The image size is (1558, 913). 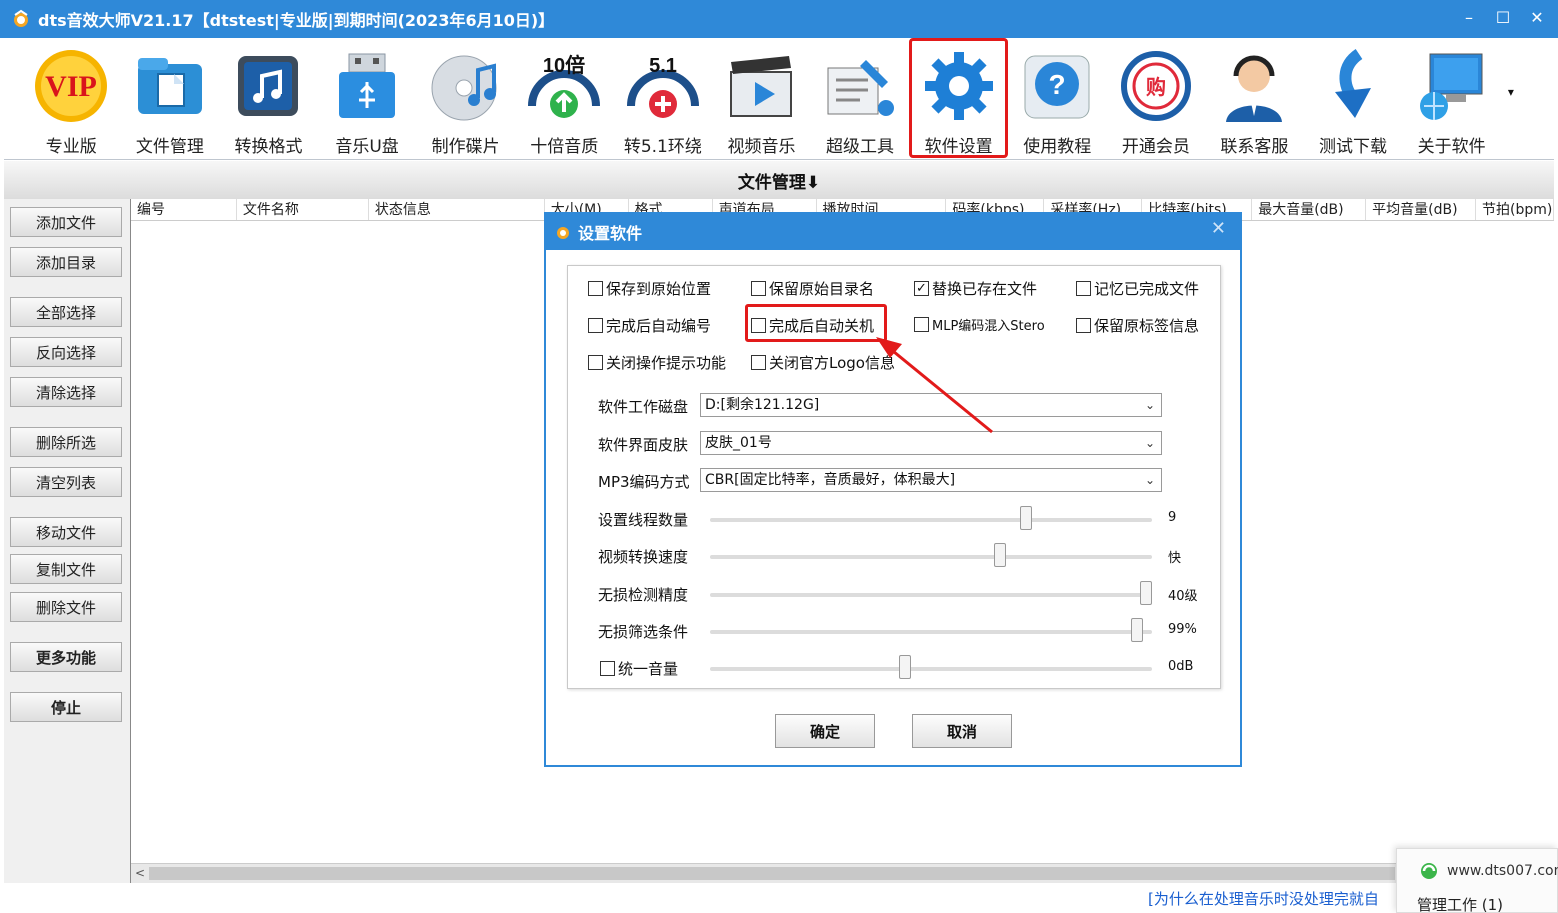 I want to click on video-speed-slider, so click(x=931, y=555).